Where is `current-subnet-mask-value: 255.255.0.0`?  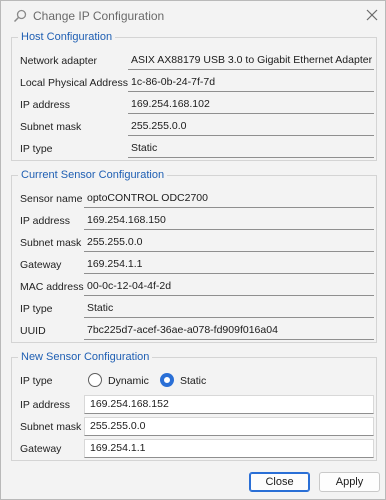 current-subnet-mask-value: 255.255.0.0 is located at coordinates (229, 243).